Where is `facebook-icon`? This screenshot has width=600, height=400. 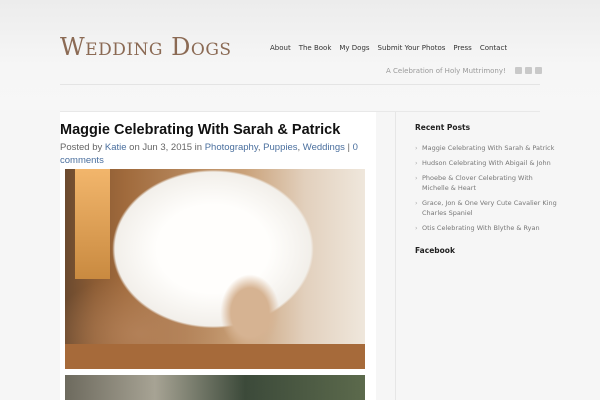 facebook-icon is located at coordinates (538, 70).